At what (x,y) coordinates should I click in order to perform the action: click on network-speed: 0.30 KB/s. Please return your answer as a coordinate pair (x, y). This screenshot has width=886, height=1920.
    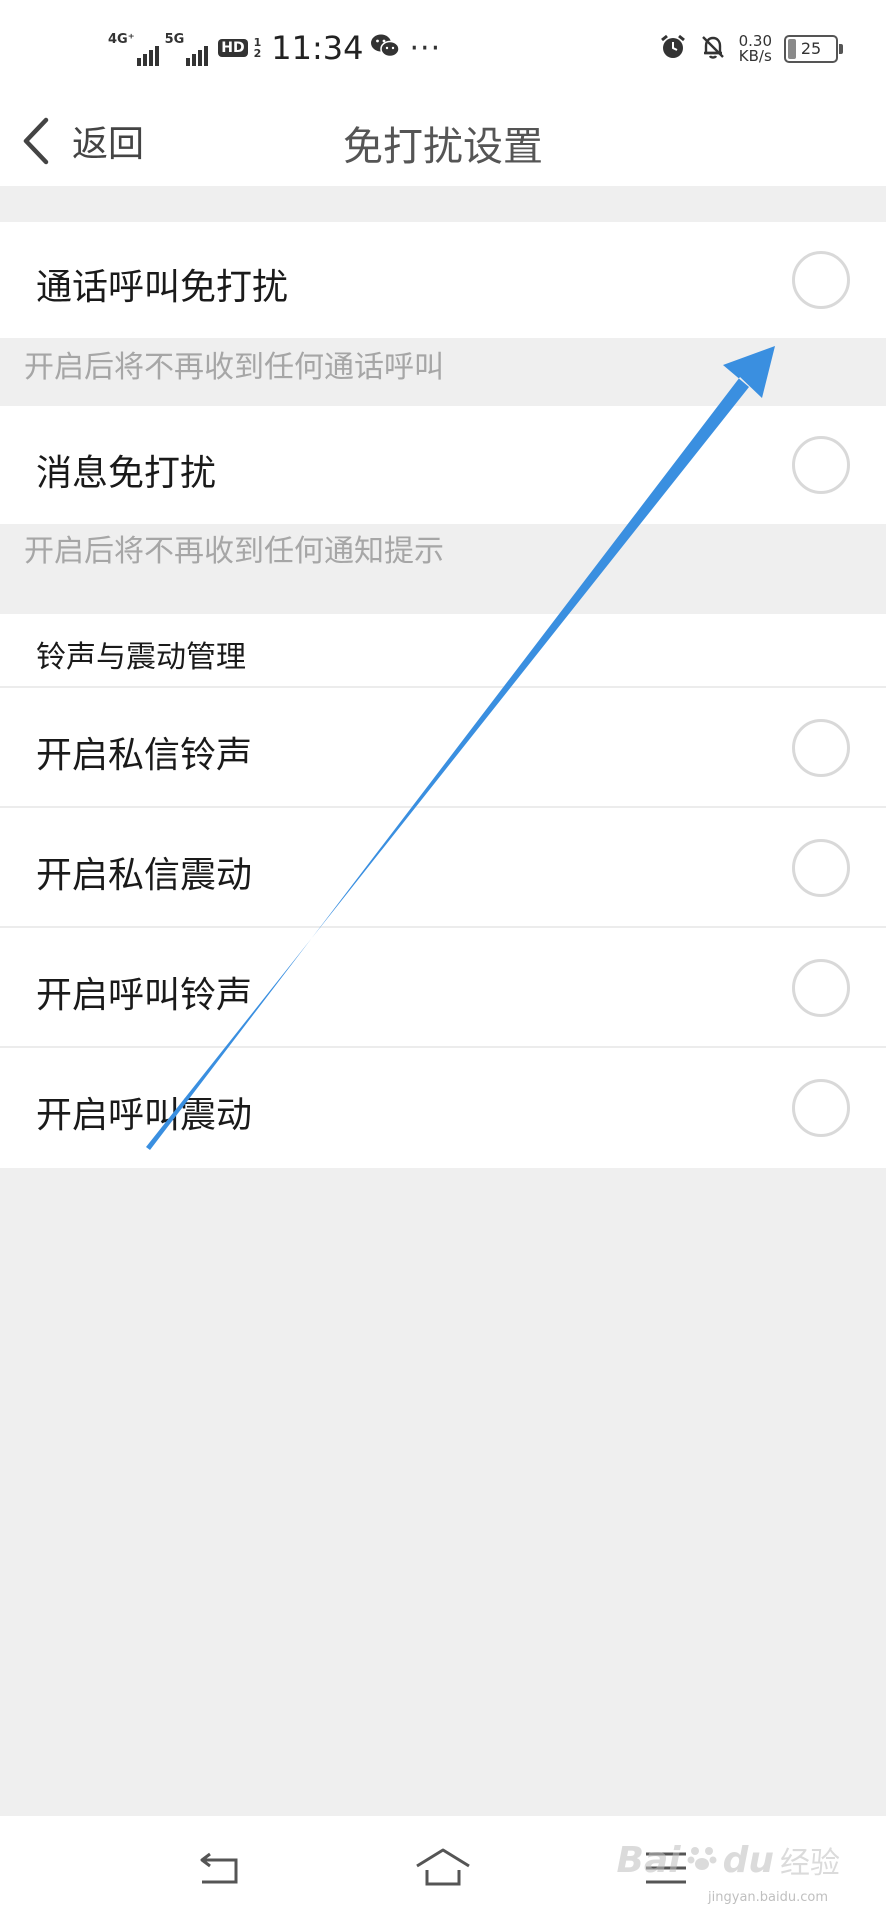
    Looking at the image, I should click on (755, 49).